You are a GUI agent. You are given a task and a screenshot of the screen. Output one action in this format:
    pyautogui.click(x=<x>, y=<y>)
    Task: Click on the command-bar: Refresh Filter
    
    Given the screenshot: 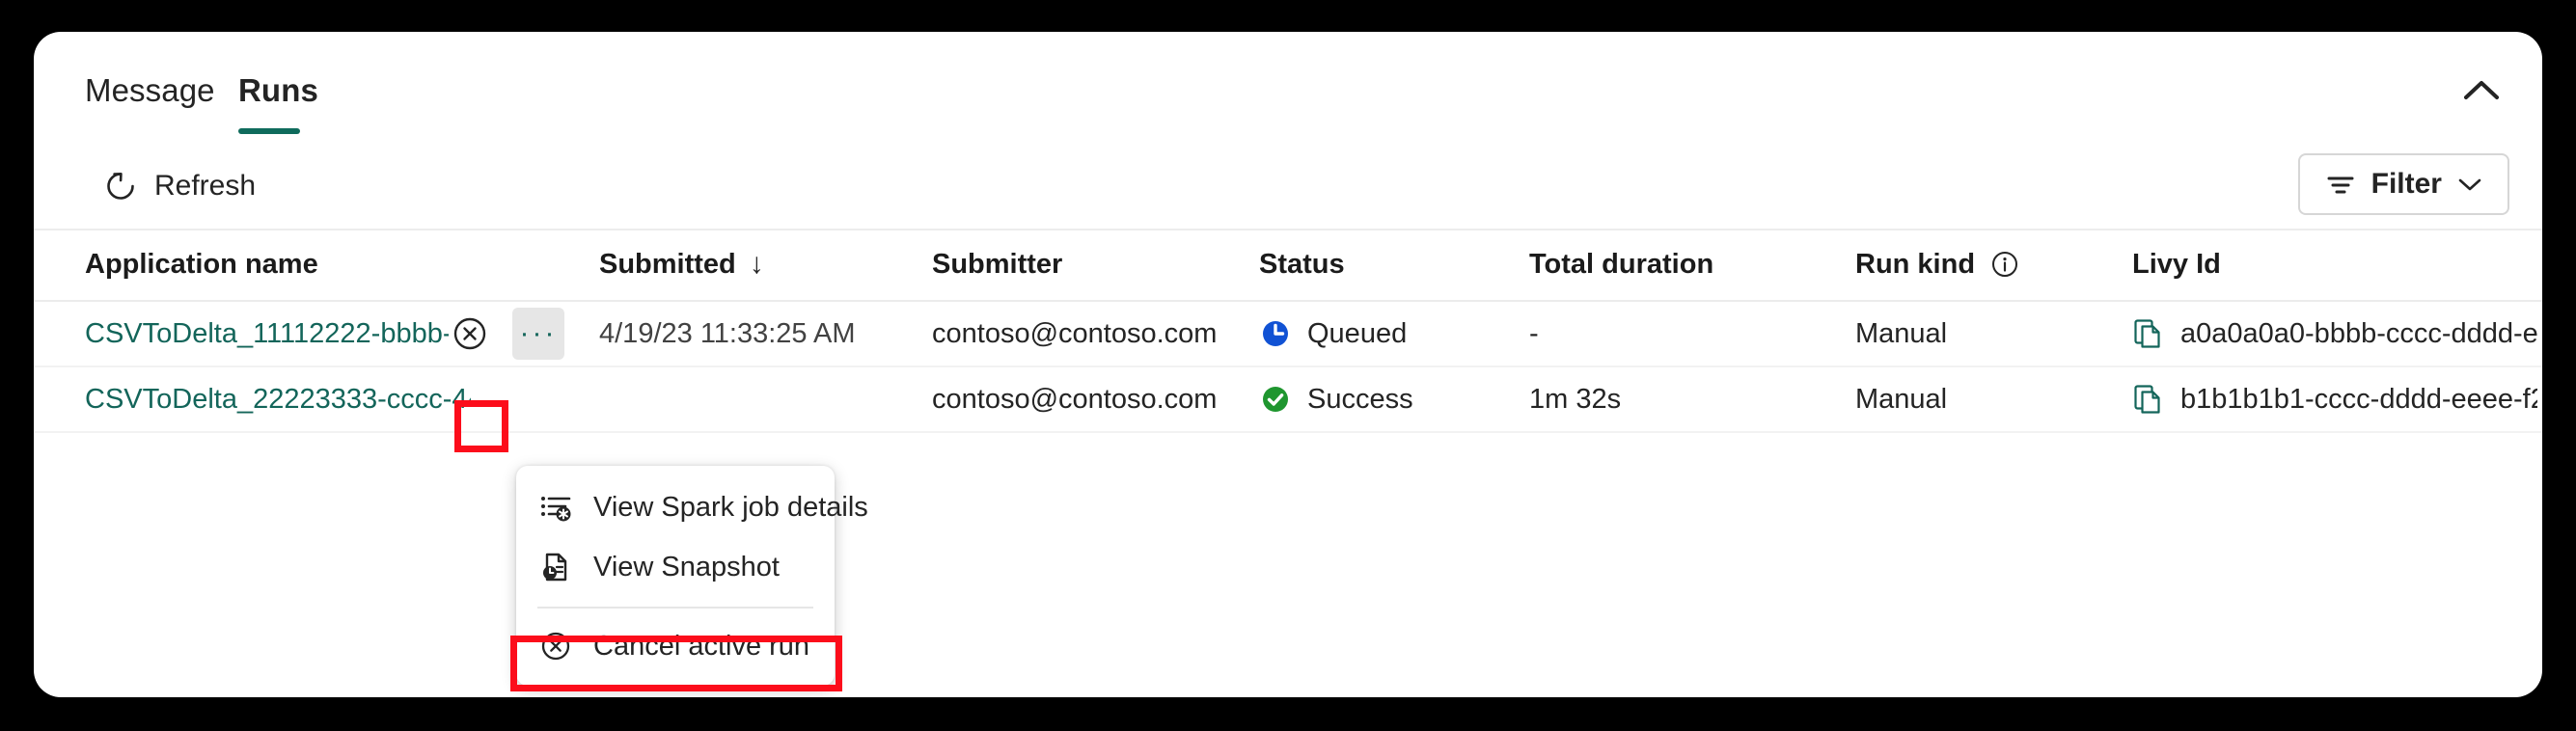 What is the action you would take?
    pyautogui.click(x=1288, y=188)
    